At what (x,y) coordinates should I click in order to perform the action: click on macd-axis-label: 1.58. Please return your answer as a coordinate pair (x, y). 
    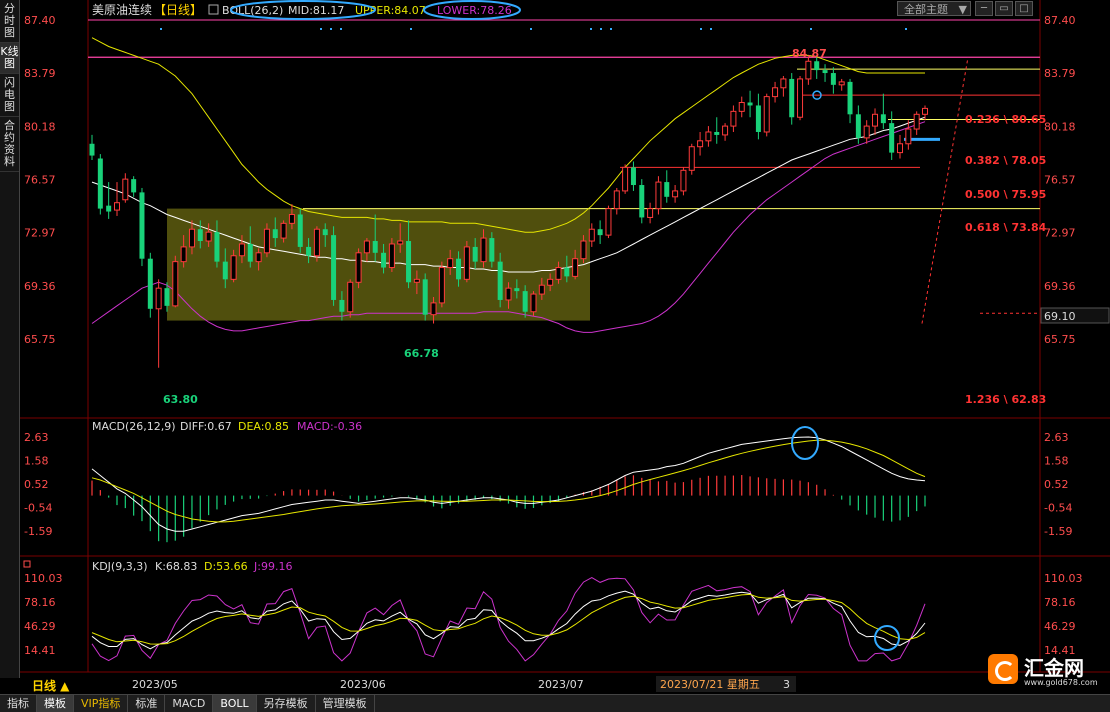
    Looking at the image, I should click on (36, 460).